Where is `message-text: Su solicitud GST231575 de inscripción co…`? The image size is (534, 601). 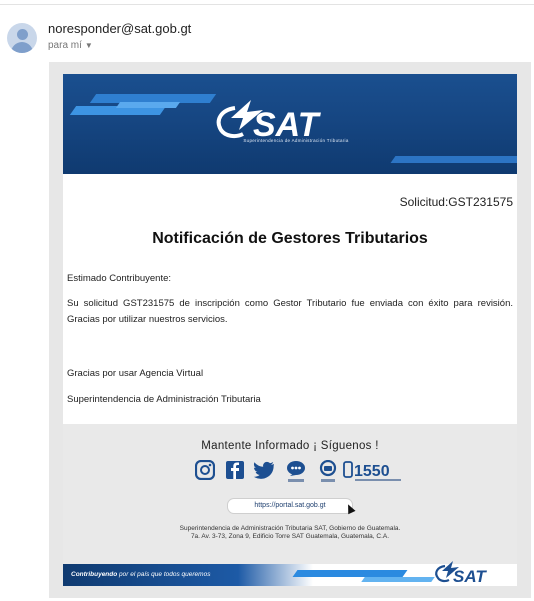
message-text: Su solicitud GST231575 de inscripción co… is located at coordinates (290, 311).